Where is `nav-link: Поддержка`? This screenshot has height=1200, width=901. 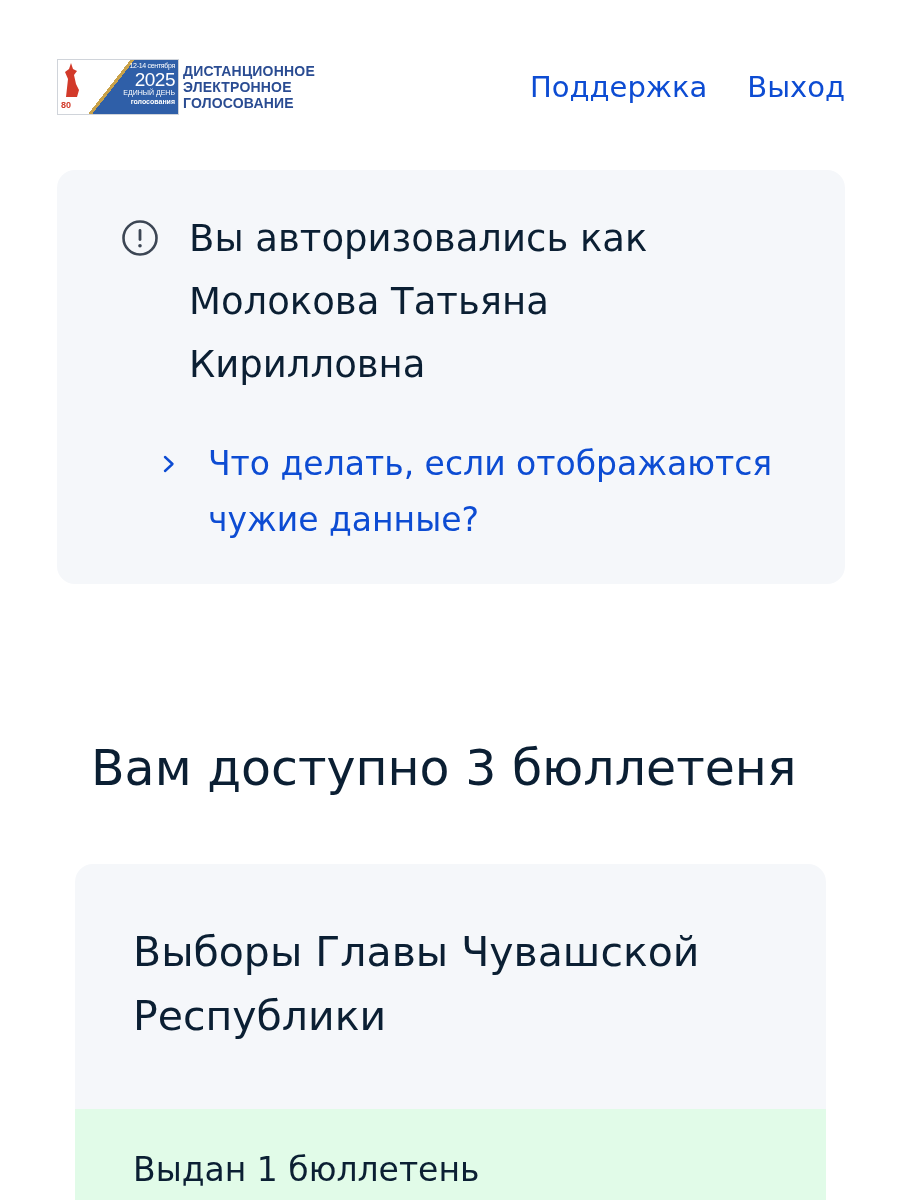 nav-link: Поддержка is located at coordinates (618, 87).